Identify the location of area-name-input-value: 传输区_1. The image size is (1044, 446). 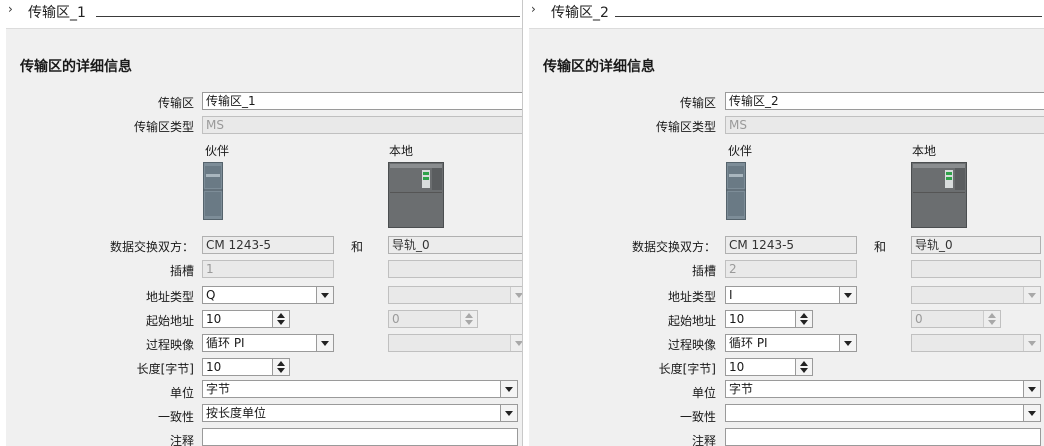
(231, 101).